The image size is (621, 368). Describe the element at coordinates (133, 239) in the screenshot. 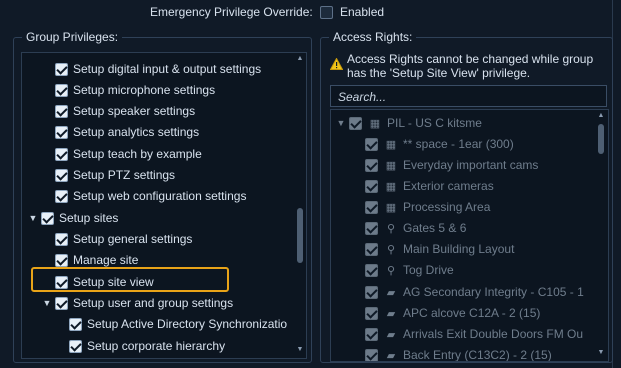

I see `tree-item-label: Setup general settings` at that location.